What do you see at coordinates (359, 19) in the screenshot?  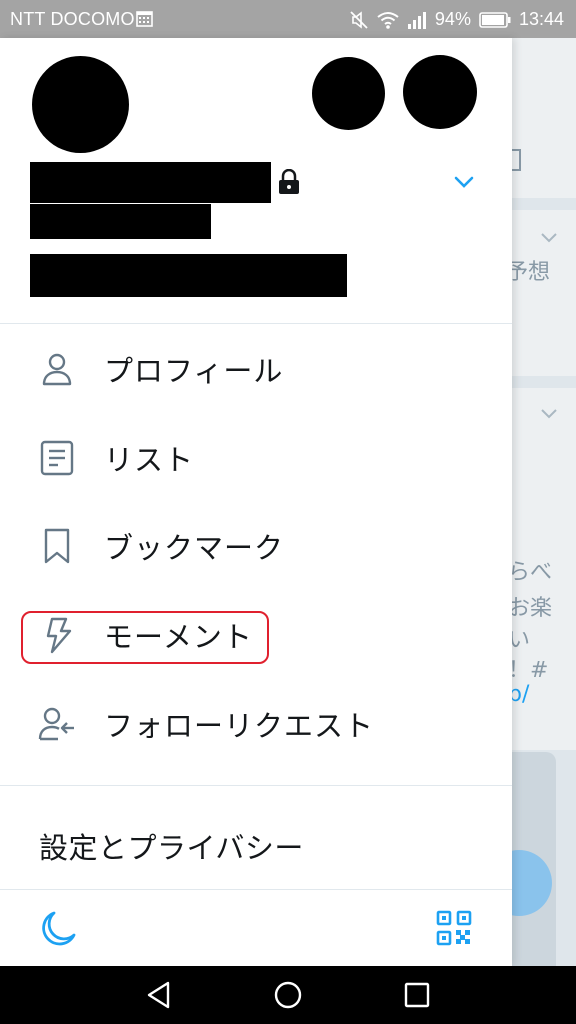 I see `mute-icon` at bounding box center [359, 19].